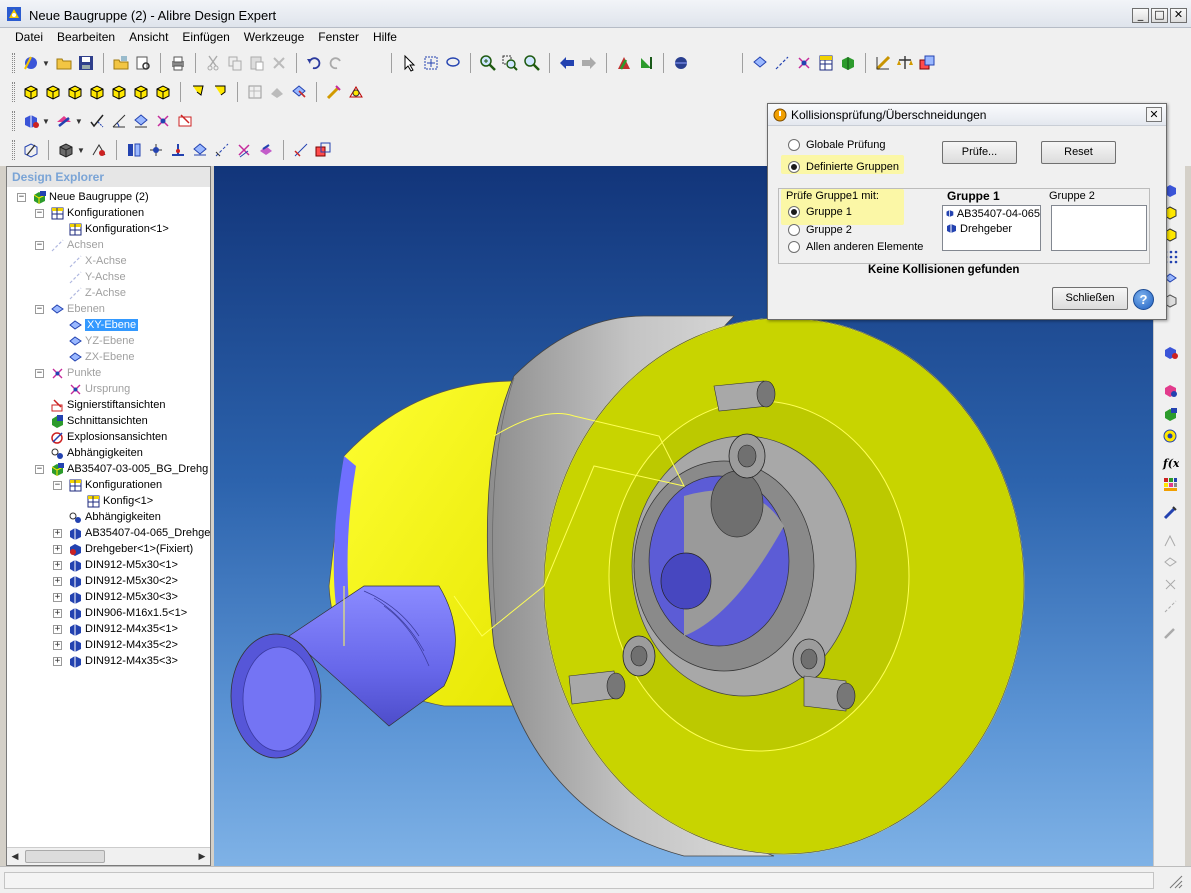  I want to click on render-icon, so click(1170, 436).